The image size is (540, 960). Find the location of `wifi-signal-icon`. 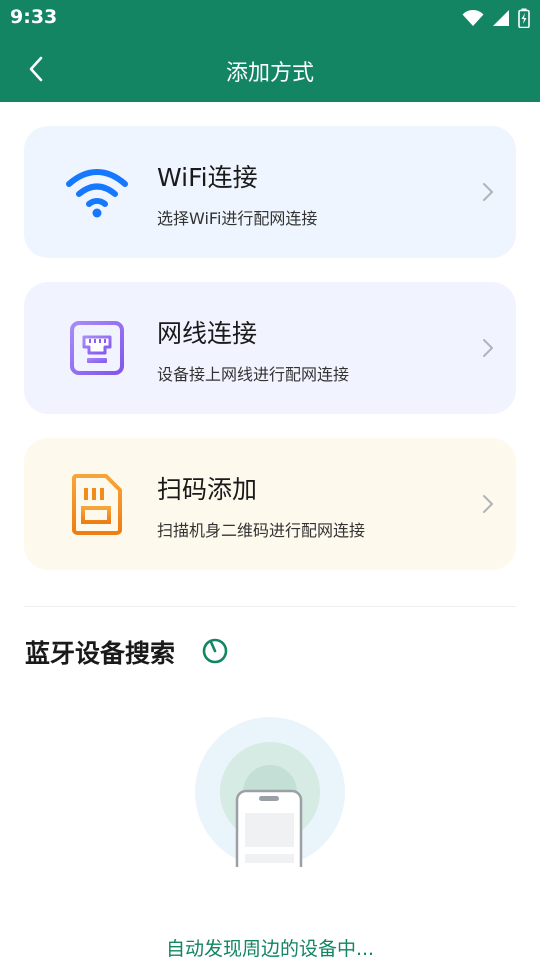

wifi-signal-icon is located at coordinates (473, 18).